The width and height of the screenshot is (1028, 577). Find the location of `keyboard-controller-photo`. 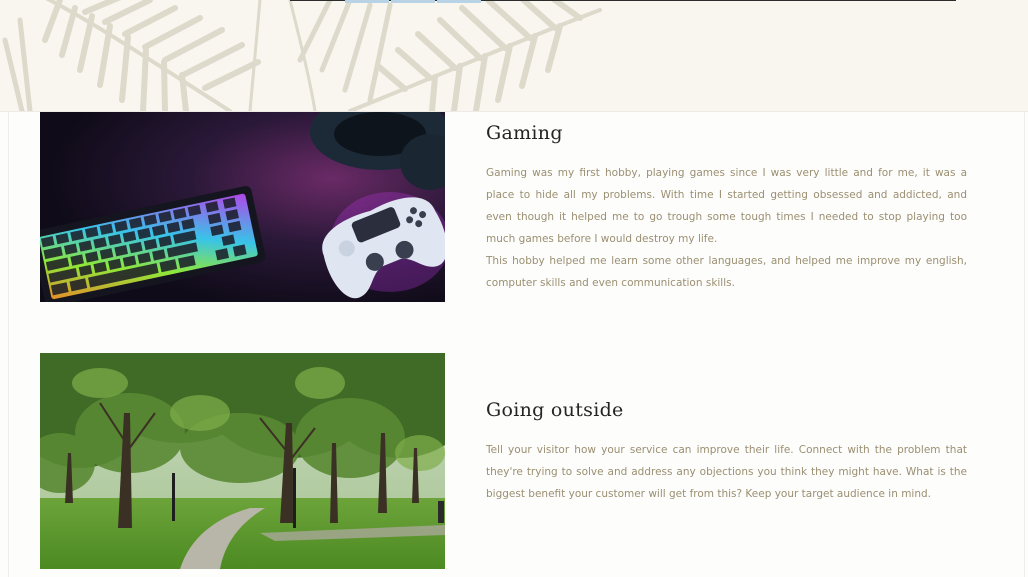

keyboard-controller-photo is located at coordinates (242, 207).